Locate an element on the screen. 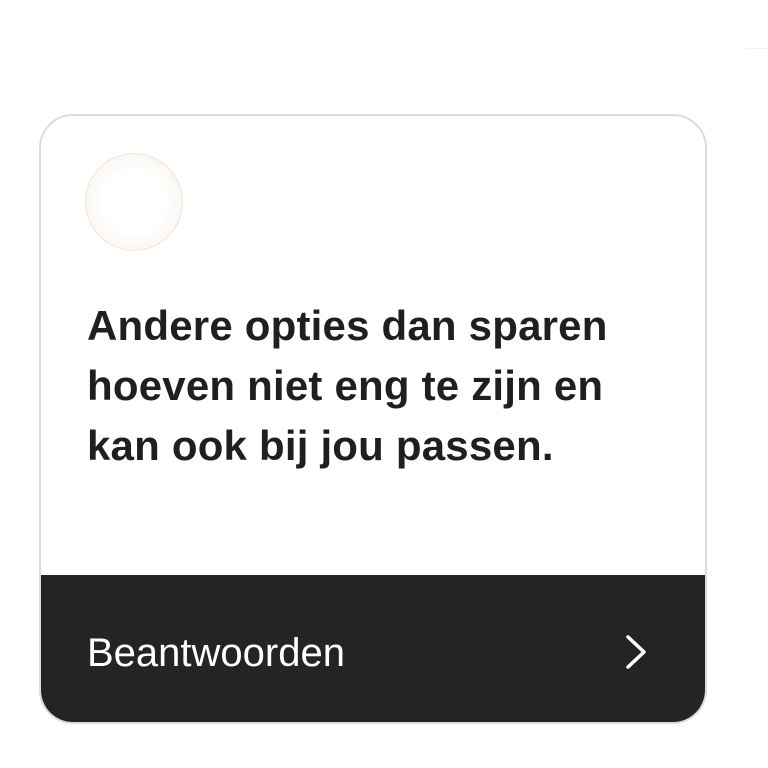 Image resolution: width=768 pixels, height=768 pixels. chevron-right-icon is located at coordinates (636, 652).